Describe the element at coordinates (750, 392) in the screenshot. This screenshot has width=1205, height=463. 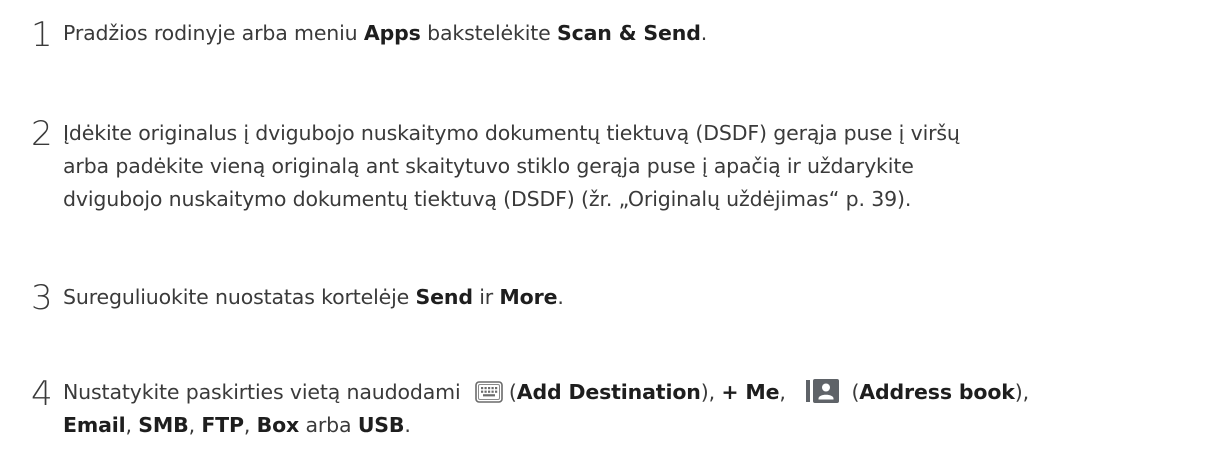
I see `plus-me-label: + Me` at that location.